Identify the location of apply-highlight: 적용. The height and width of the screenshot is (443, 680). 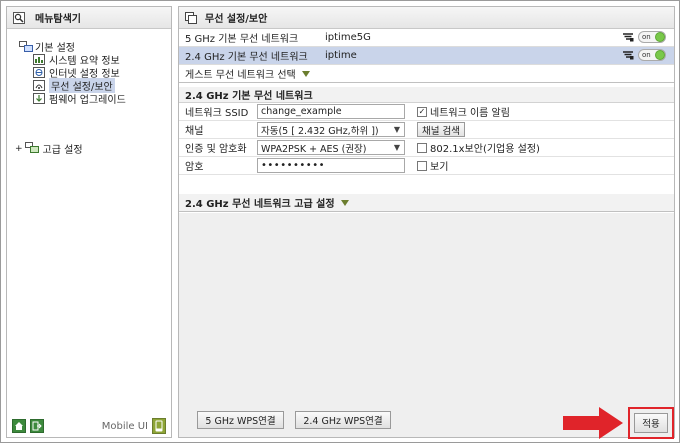
(651, 423).